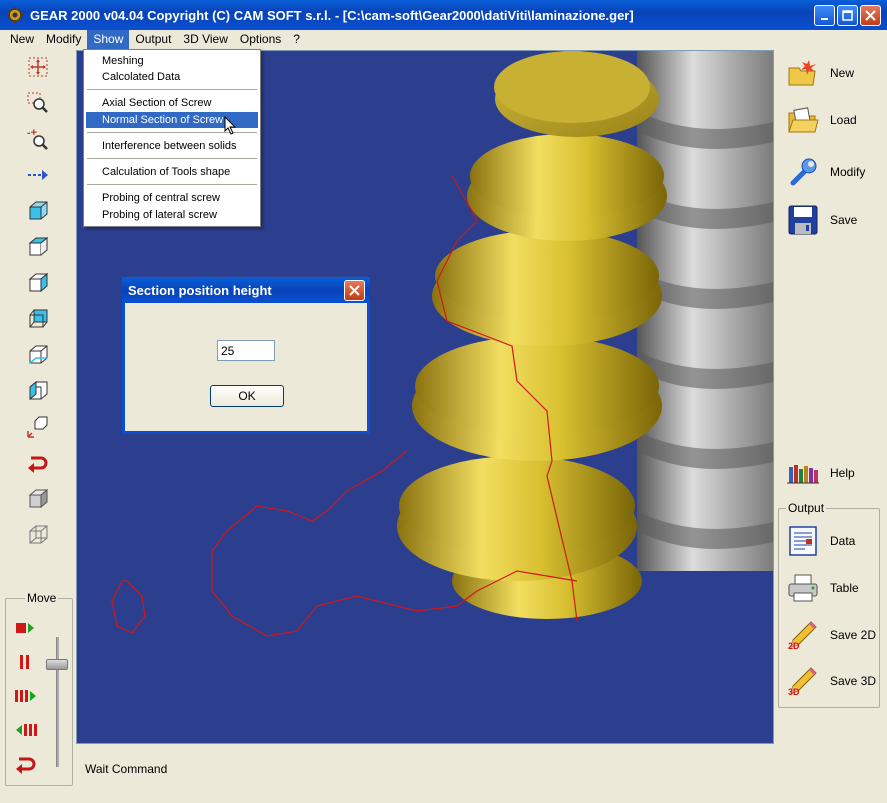 Image resolution: width=887 pixels, height=803 pixels. I want to click on data-label: Data, so click(843, 541).